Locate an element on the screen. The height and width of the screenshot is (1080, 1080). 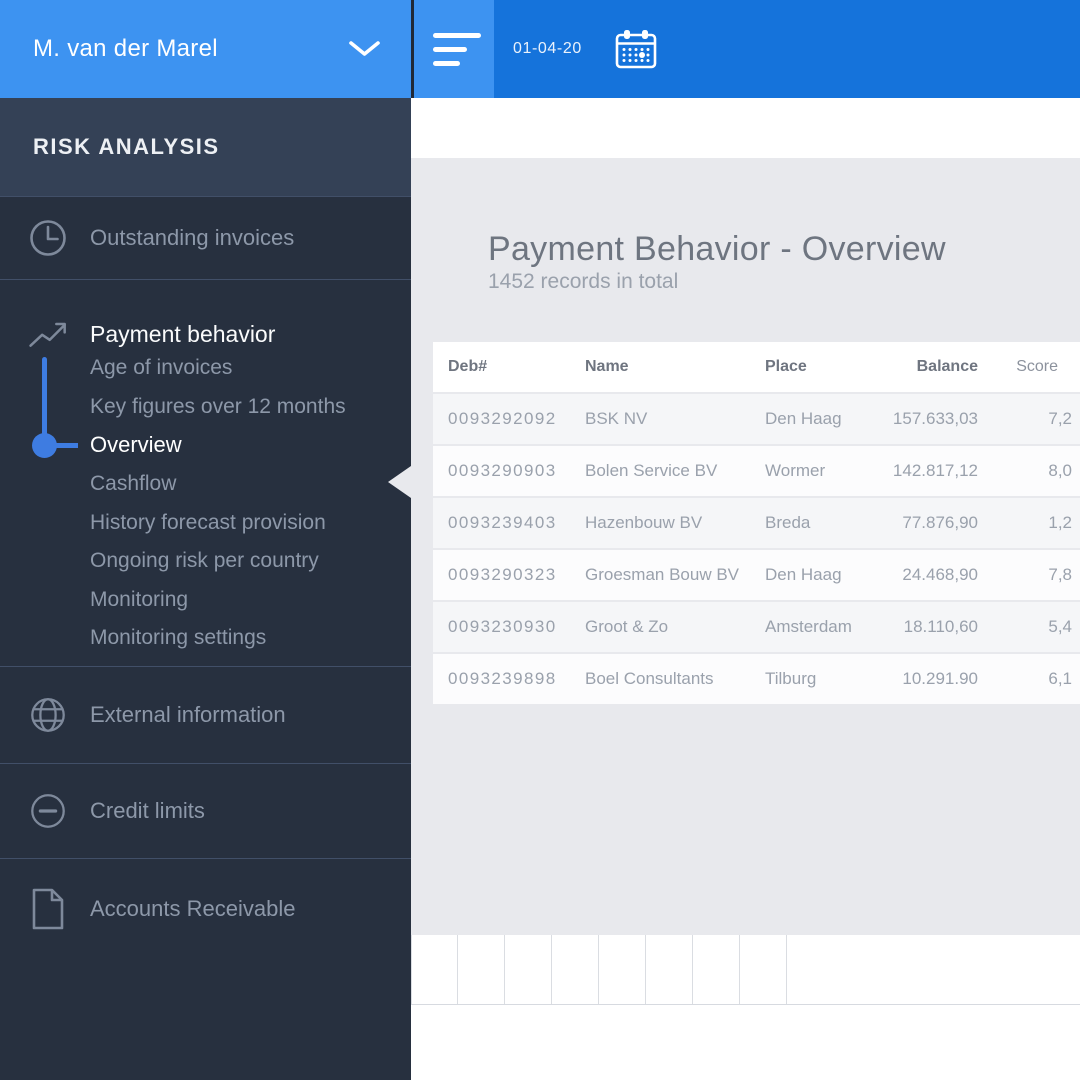
sidebar-section-band: RISK ANALYSIS is located at coordinates (205, 147).